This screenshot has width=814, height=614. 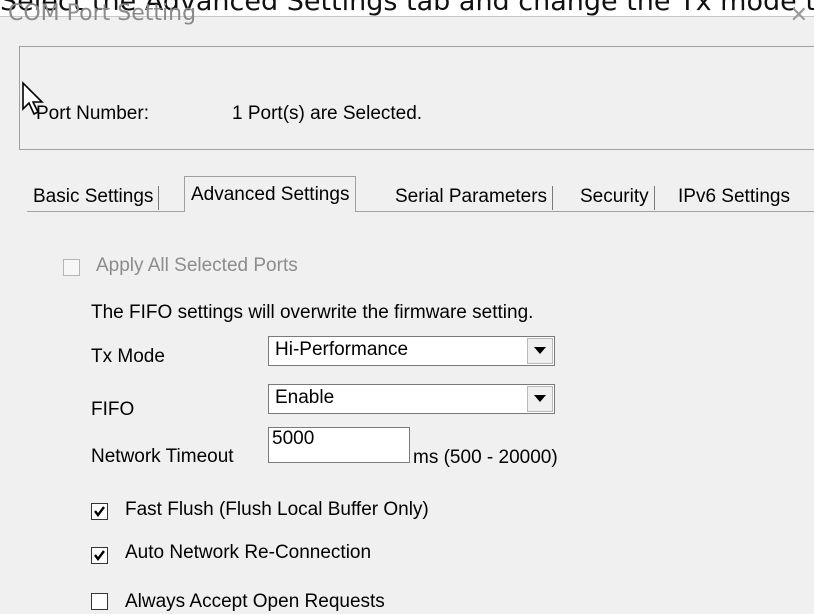 I want to click on fifo-value: Enable, so click(x=305, y=397).